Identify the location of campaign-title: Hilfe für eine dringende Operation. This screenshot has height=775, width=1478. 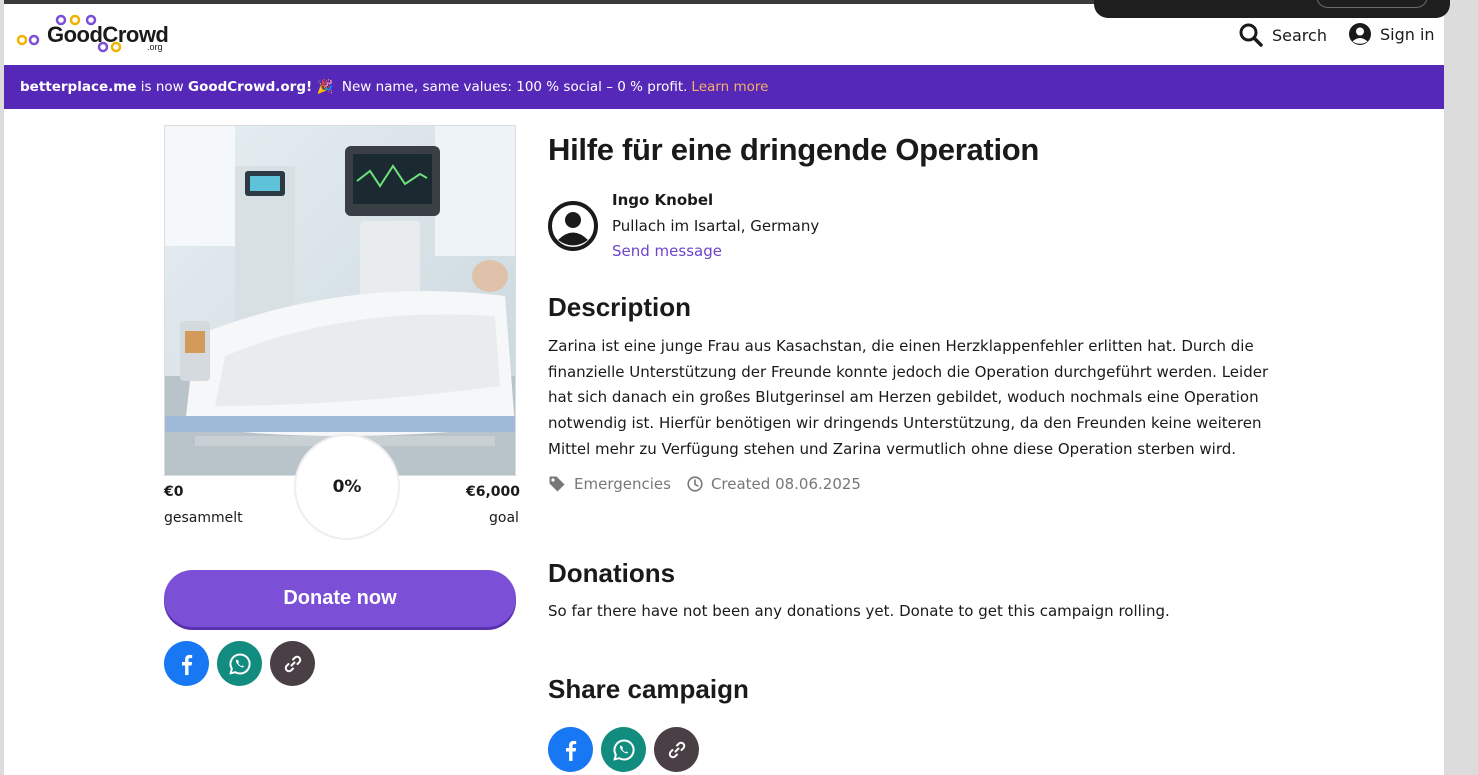
(794, 149).